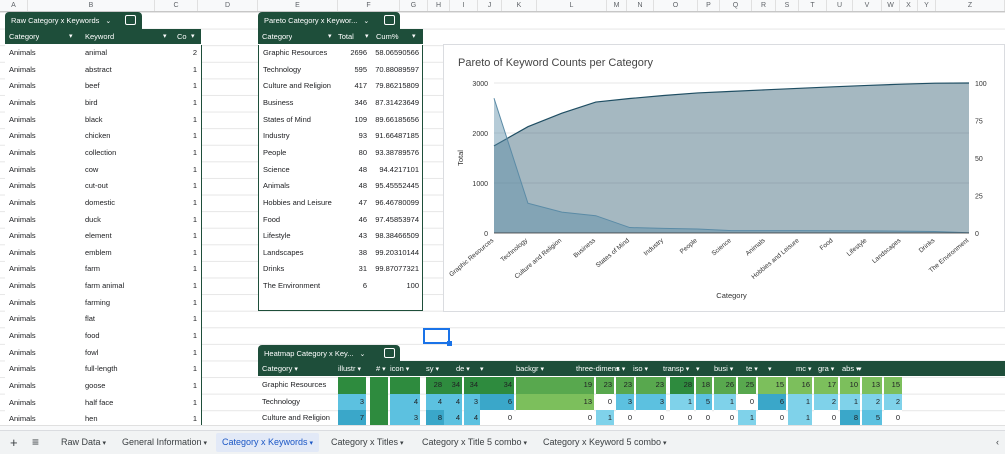 Image resolution: width=1005 pixels, height=454 pixels. Describe the element at coordinates (129, 203) in the screenshot. I see `raw-cell-keyword: domestic` at that location.